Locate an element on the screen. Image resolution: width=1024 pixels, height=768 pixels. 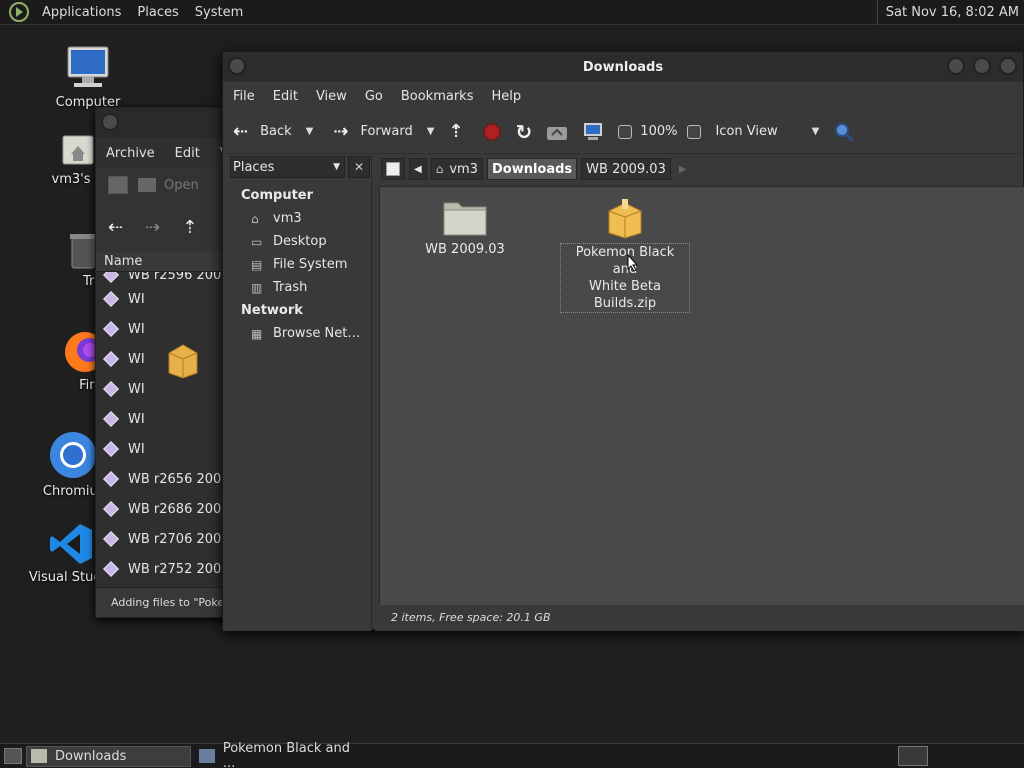
view-mode-dropdown-icon: ▼ is located at coordinates (815, 131).